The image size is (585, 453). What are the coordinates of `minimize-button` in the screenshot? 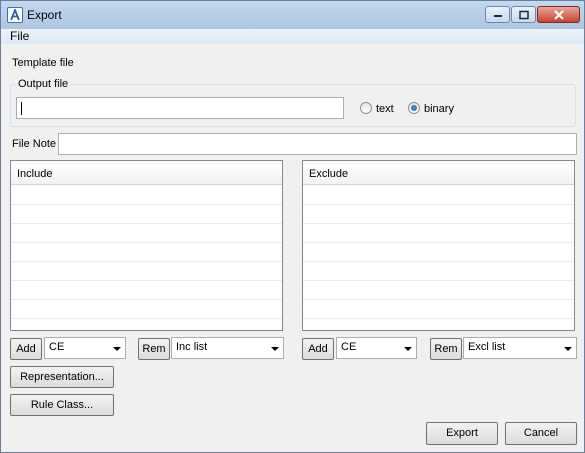 It's located at (497, 14).